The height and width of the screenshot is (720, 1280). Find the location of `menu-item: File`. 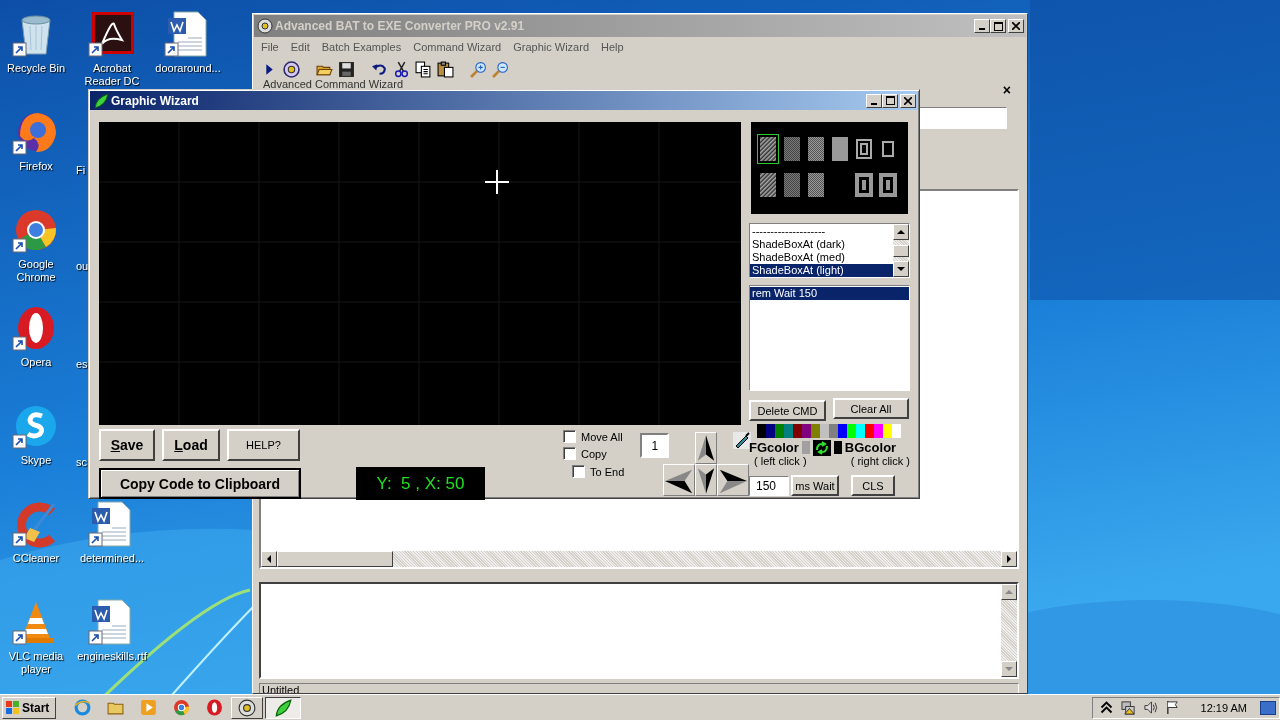

menu-item: File is located at coordinates (270, 47).